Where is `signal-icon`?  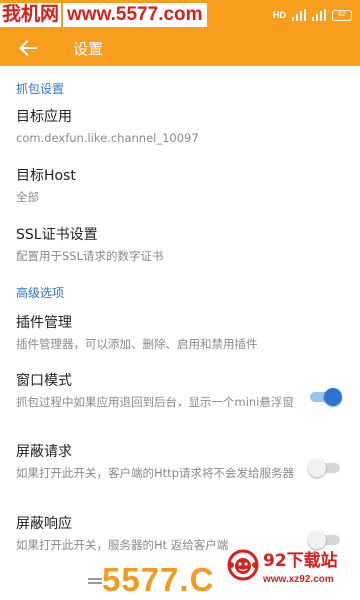
signal-icon is located at coordinates (299, 15).